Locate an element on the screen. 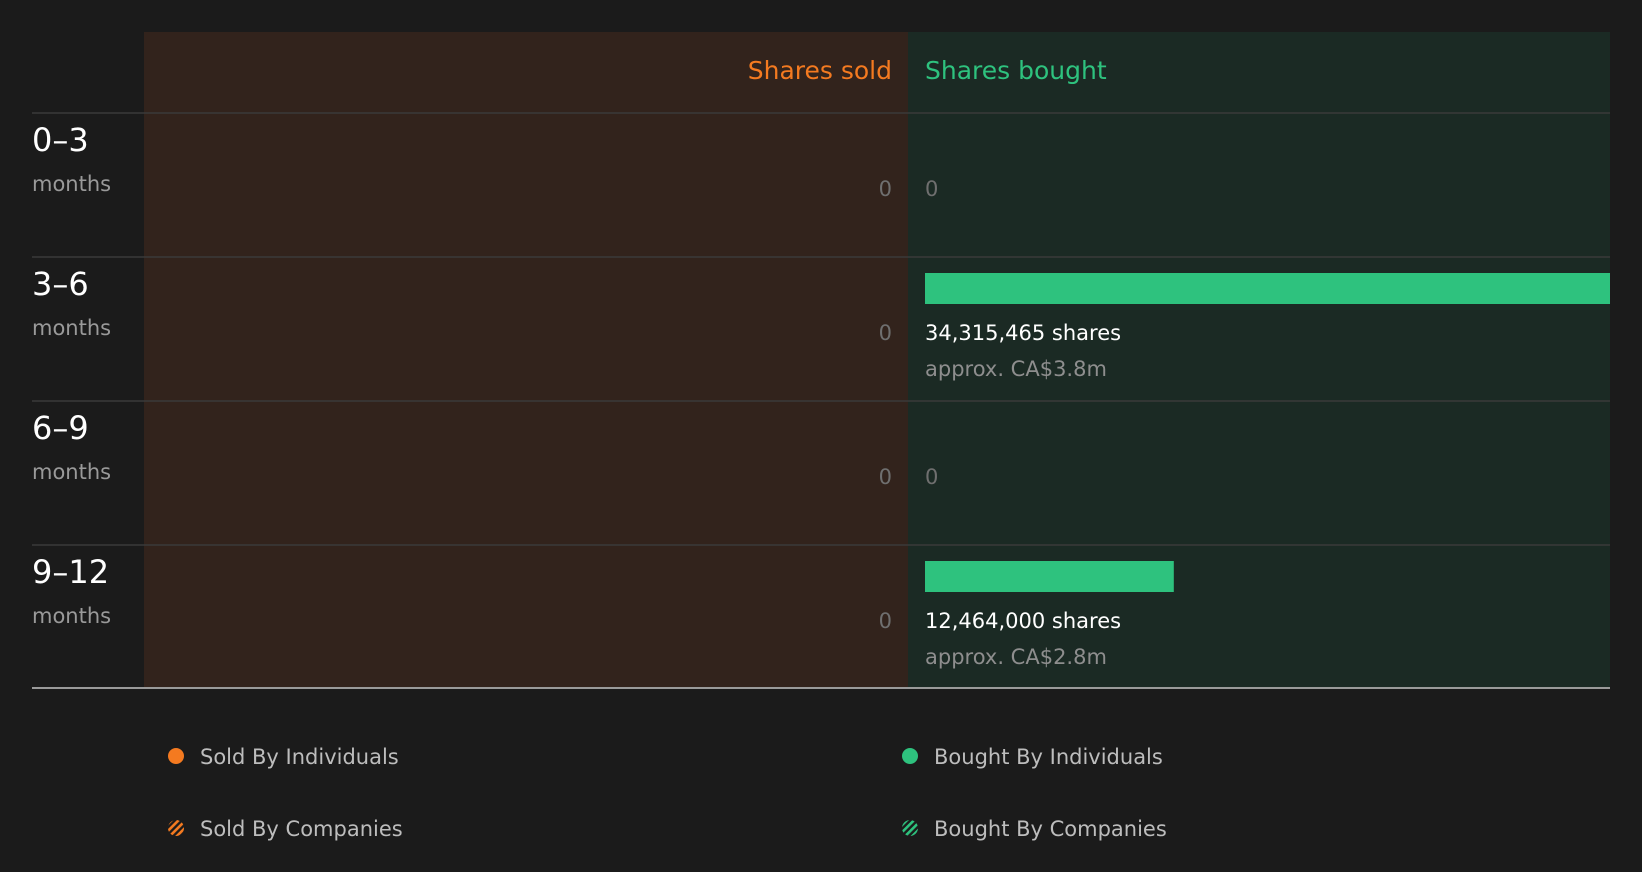 The image size is (1642, 872). legend-label: Sold By Individuals is located at coordinates (299, 757).